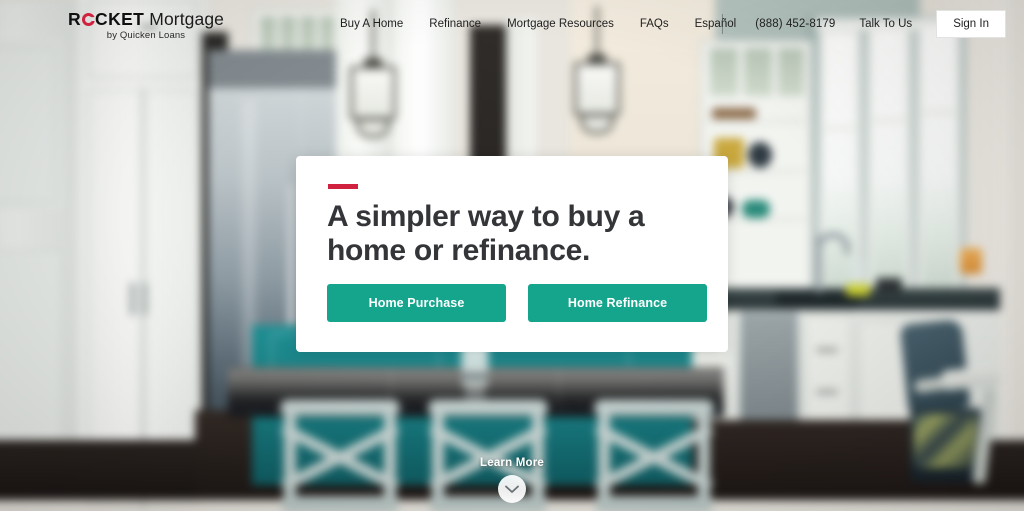 The height and width of the screenshot is (511, 1024). Describe the element at coordinates (722, 24) in the screenshot. I see `header-divider` at that location.